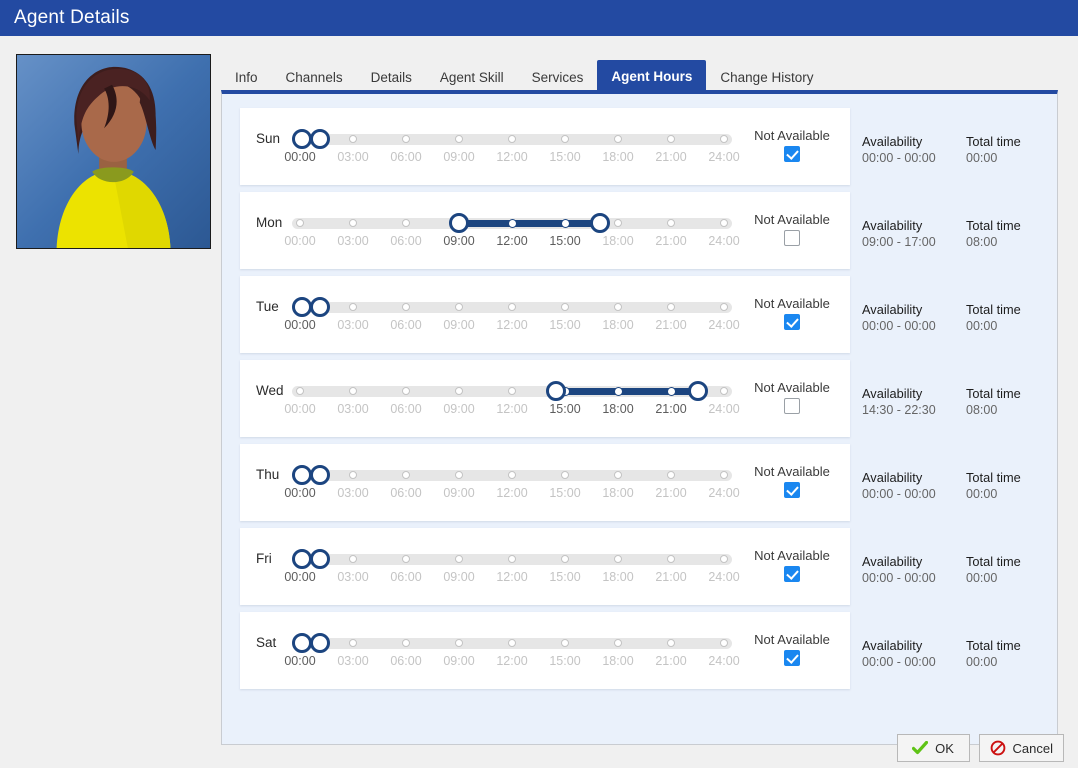  What do you see at coordinates (652, 76) in the screenshot?
I see `tab-agent-hours: Agent Hours` at bounding box center [652, 76].